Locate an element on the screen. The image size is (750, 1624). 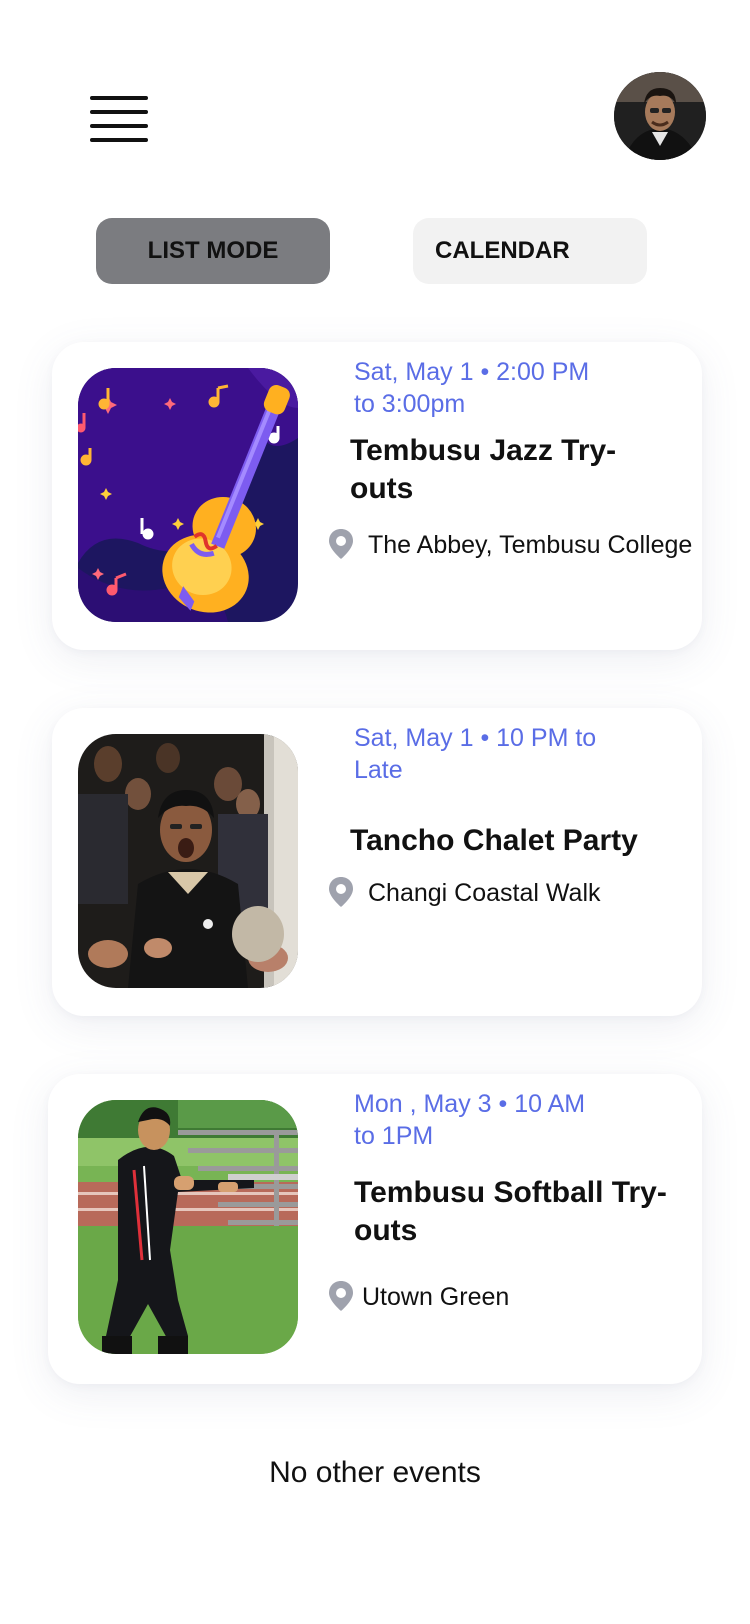
profile-avatar is located at coordinates (660, 116).